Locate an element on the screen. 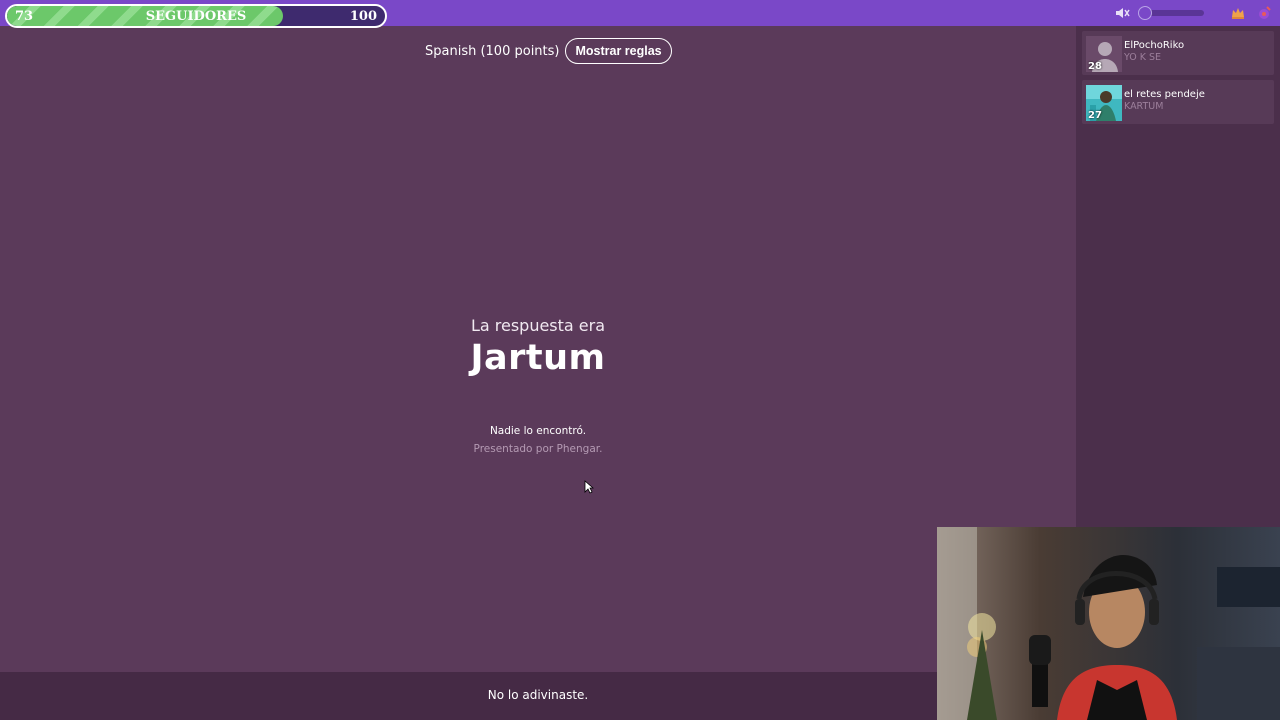  player-card: 27 el retes pendeje KARTUM is located at coordinates (1178, 102).